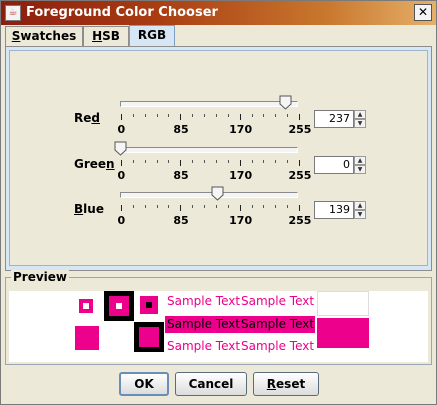 The height and width of the screenshot is (405, 437). I want to click on red-spinner: 237 ▲ ▼, so click(340, 119).